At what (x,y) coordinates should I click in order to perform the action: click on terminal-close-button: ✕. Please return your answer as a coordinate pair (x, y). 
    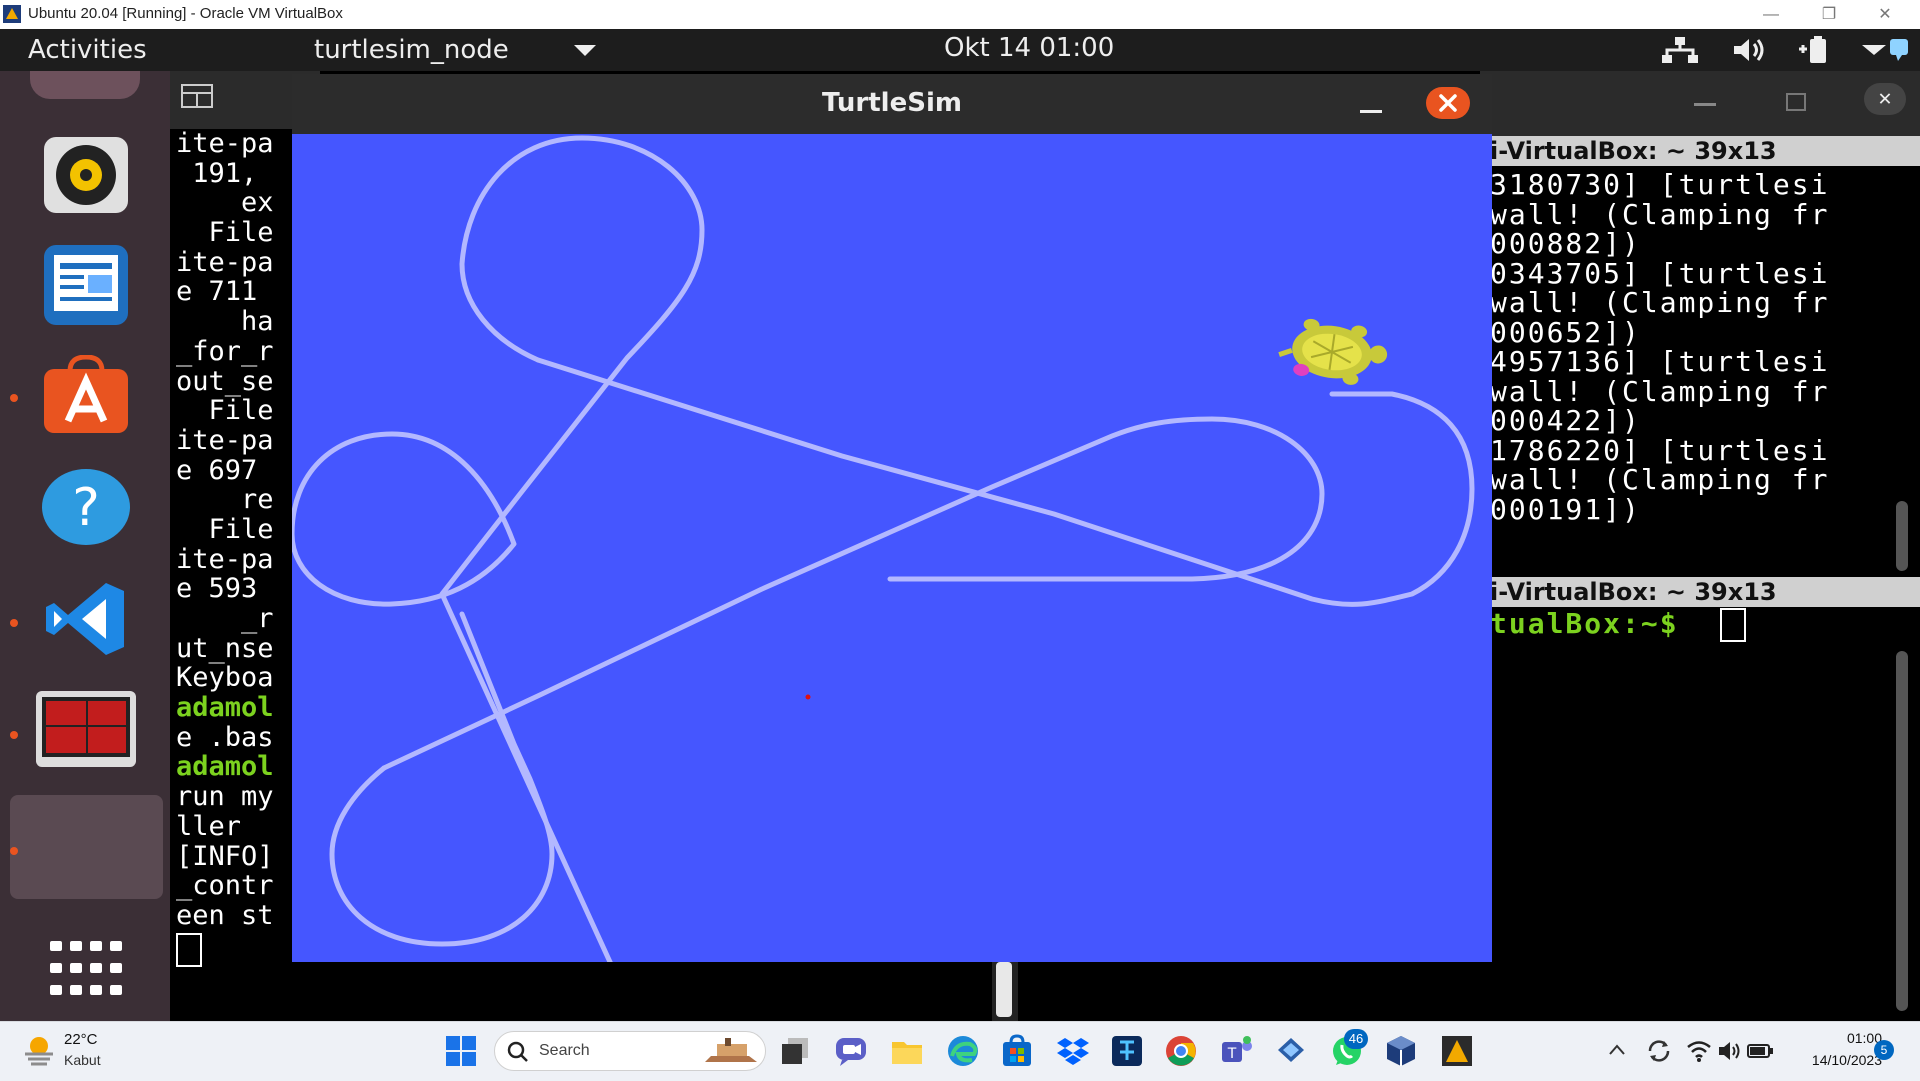
    Looking at the image, I should click on (1885, 99).